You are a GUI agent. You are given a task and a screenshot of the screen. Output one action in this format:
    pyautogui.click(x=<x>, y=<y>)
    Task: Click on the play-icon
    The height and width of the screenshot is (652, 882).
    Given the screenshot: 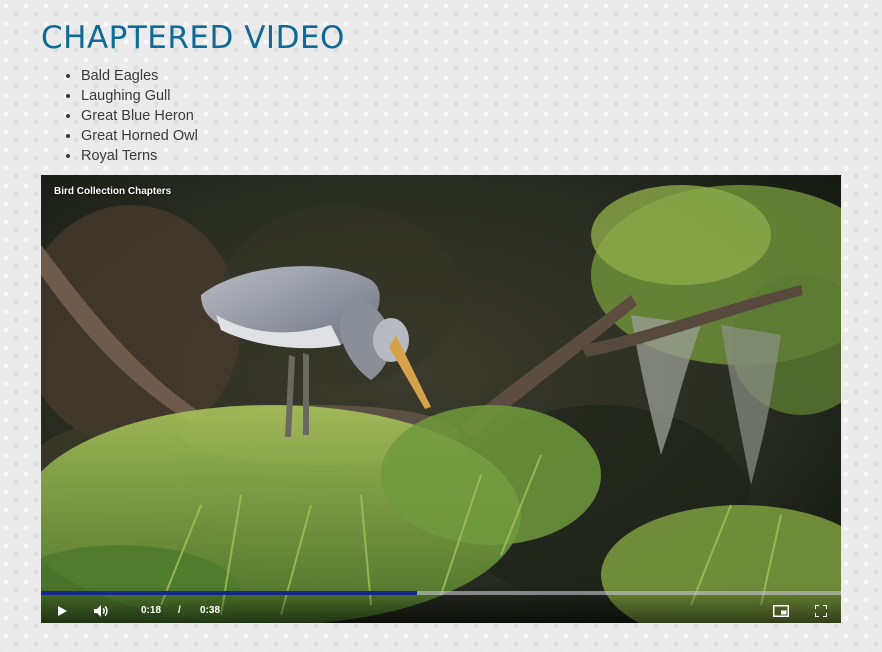 What is the action you would take?
    pyautogui.click(x=62, y=611)
    